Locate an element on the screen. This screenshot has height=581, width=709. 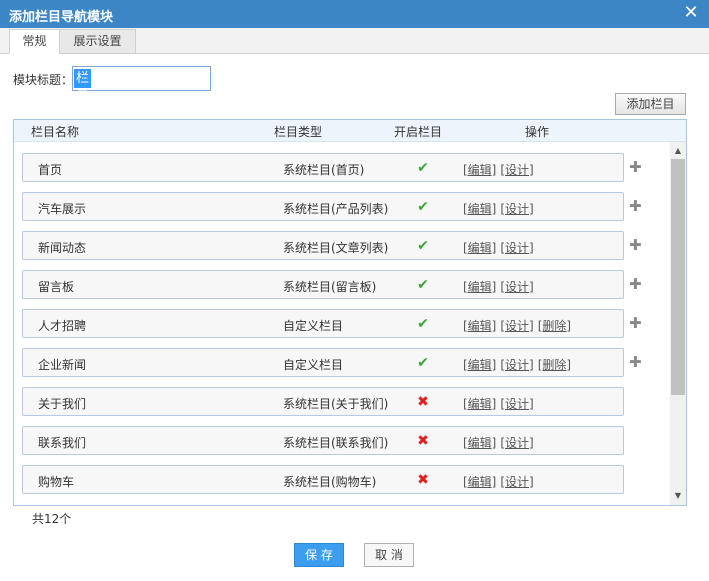
list-header: 栏目名称 栏目类型 开启栏目 操作 is located at coordinates (350, 131).